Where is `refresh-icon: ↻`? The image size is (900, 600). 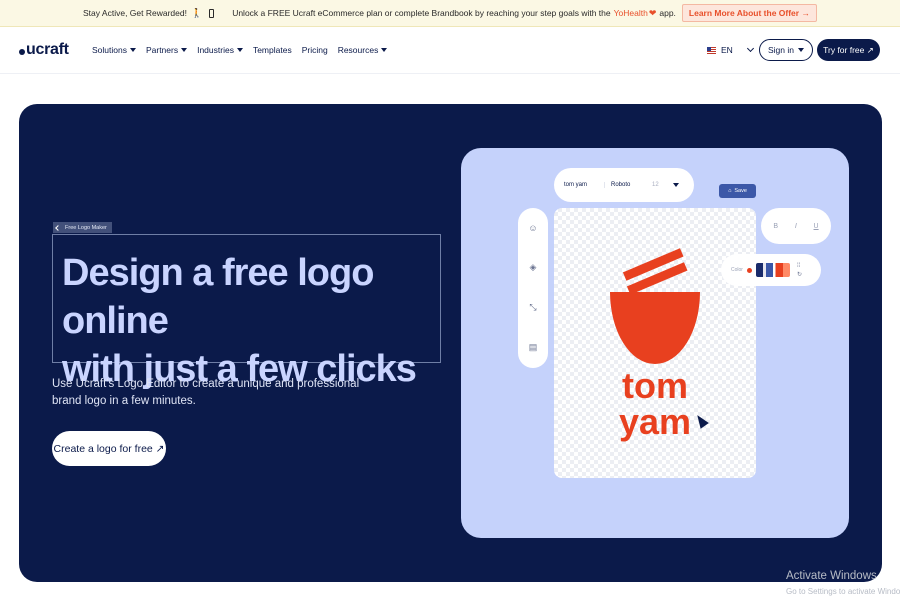 refresh-icon: ↻ is located at coordinates (799, 274).